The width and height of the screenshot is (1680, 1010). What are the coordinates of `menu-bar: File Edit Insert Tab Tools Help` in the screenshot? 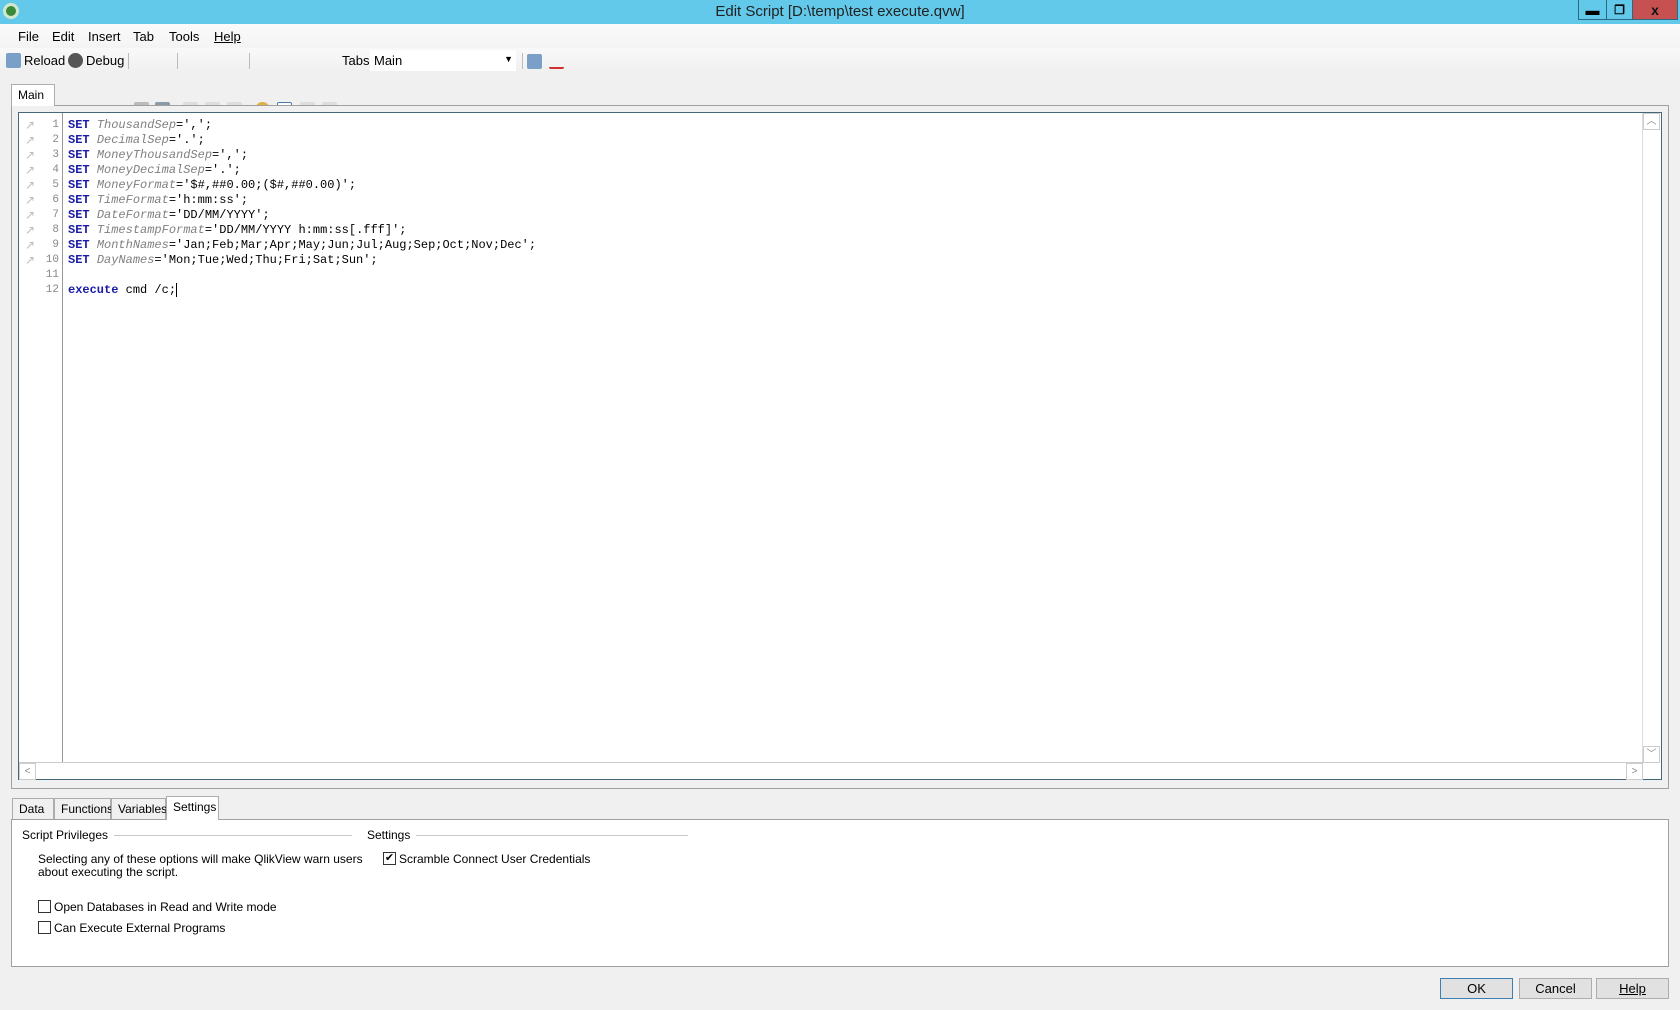 It's located at (840, 36).